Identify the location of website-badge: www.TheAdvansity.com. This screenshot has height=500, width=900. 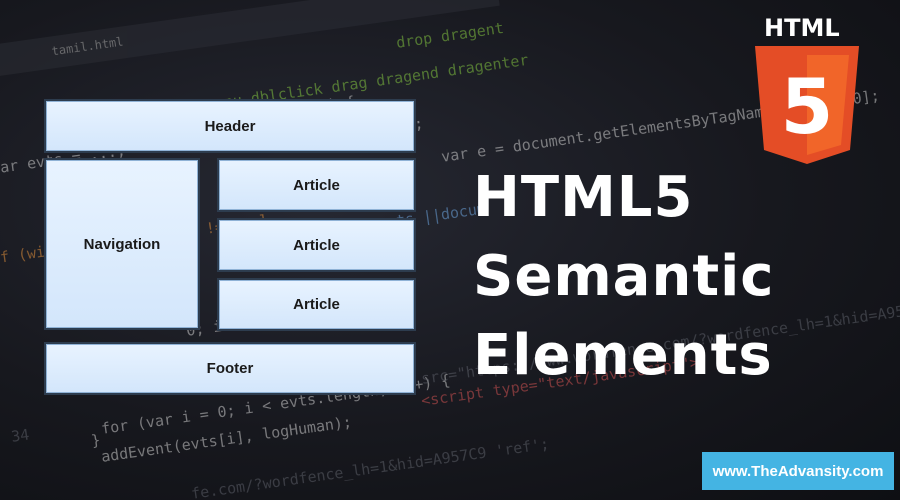
(798, 471).